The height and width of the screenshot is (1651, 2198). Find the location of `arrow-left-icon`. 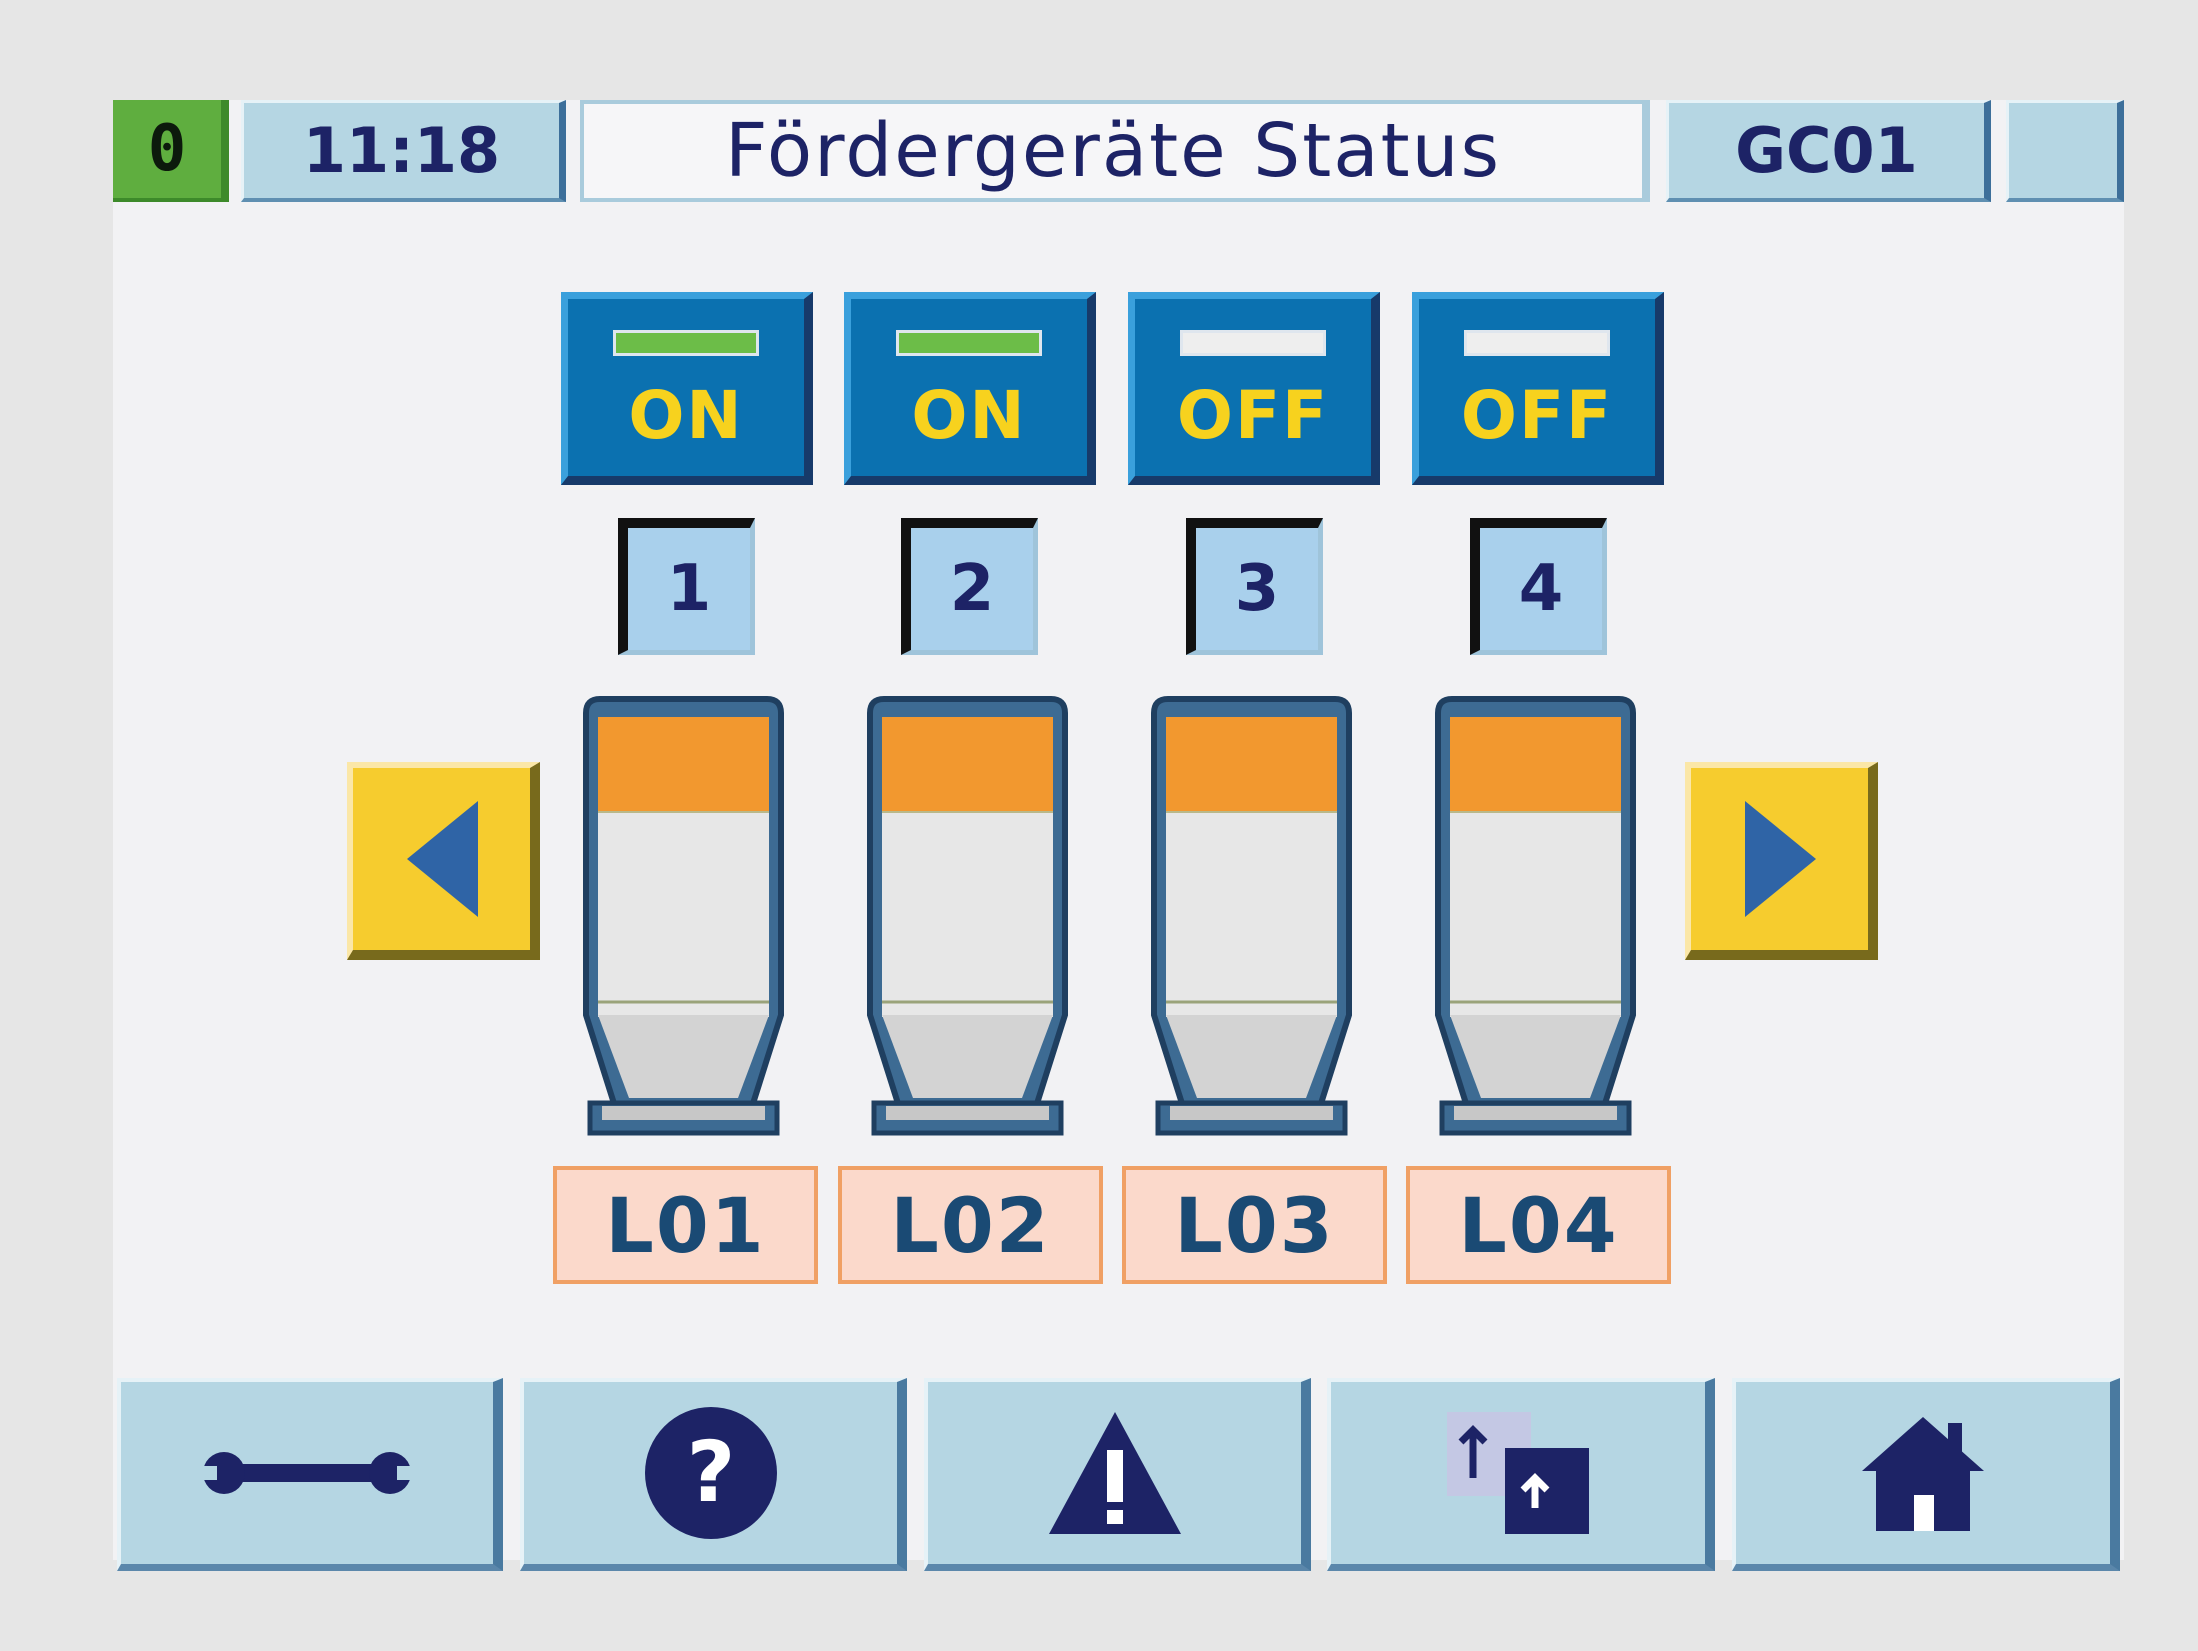

arrow-left-icon is located at coordinates (442, 859).